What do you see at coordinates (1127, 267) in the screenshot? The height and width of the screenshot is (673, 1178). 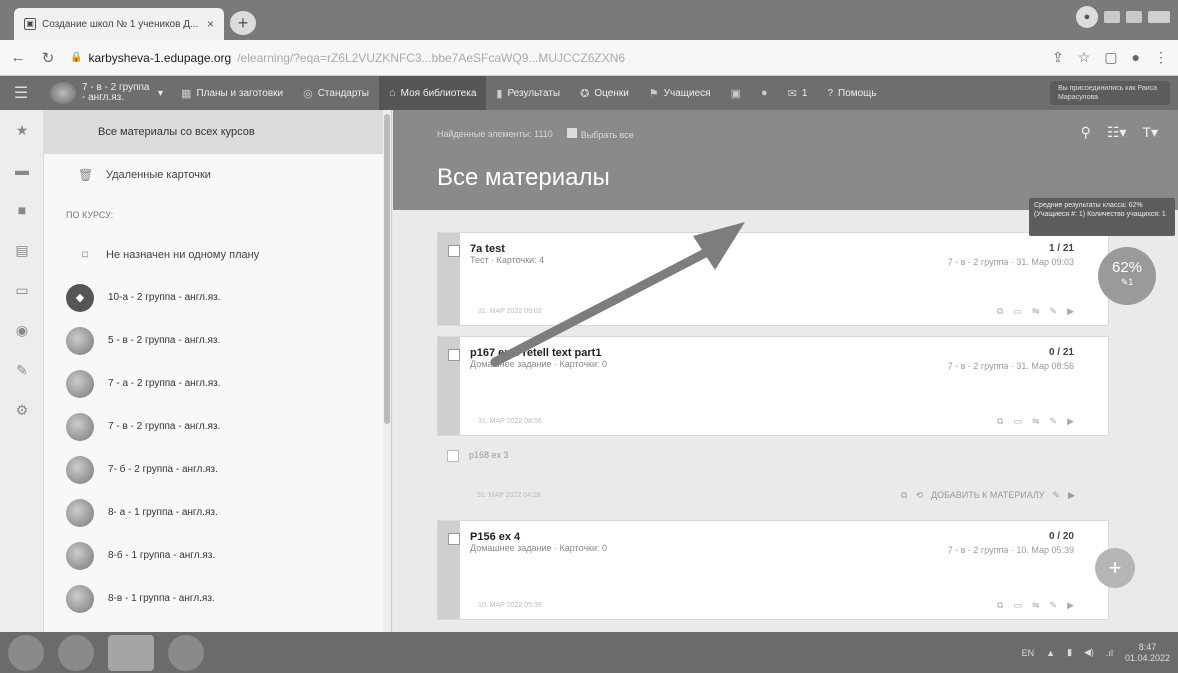 I see `percent-value: 62%` at bounding box center [1127, 267].